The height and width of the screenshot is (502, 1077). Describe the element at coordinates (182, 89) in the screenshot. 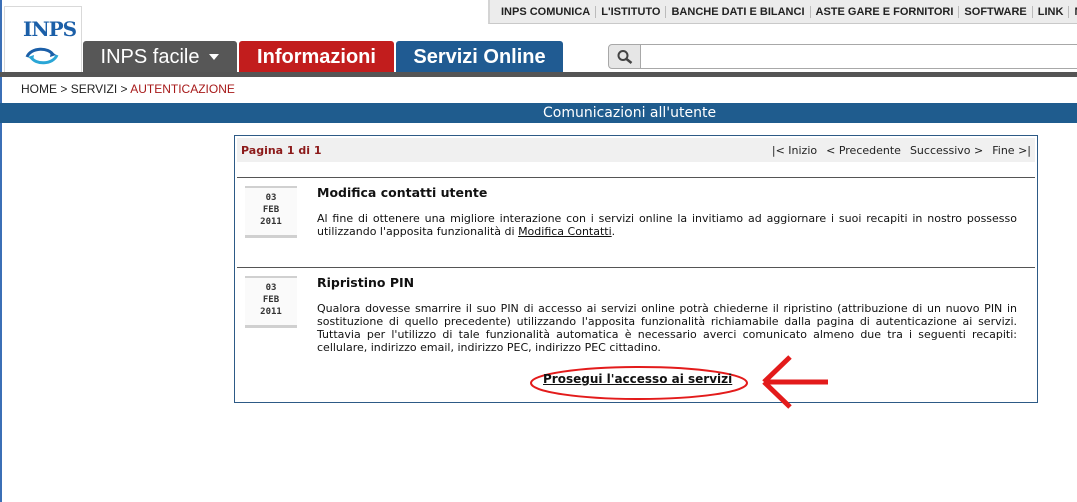

I see `breadcrumb-current: AUTENTICAZIONE` at that location.